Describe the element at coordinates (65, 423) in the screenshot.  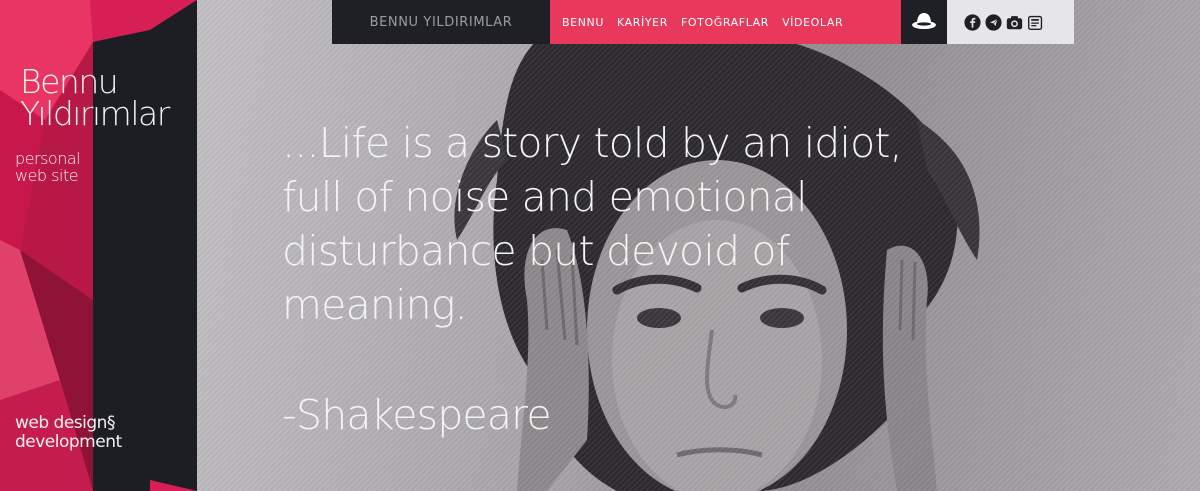
I see `brand-tagline-line1: web design§` at that location.